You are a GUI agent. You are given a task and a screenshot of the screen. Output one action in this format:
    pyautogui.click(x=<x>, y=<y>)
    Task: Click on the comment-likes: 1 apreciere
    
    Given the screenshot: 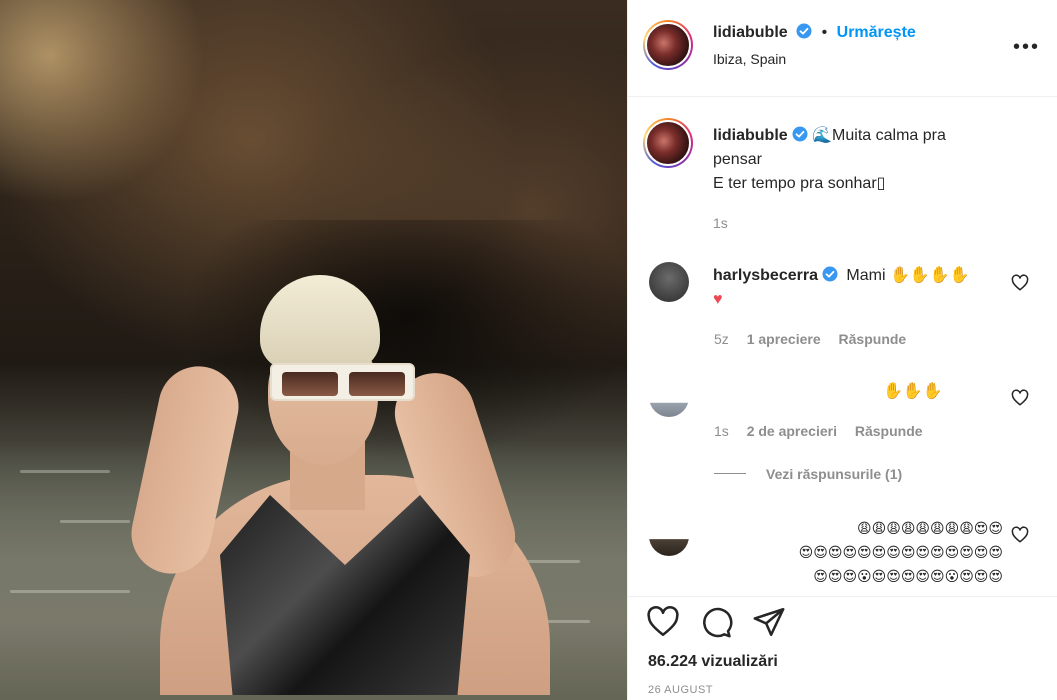 What is the action you would take?
    pyautogui.click(x=784, y=339)
    